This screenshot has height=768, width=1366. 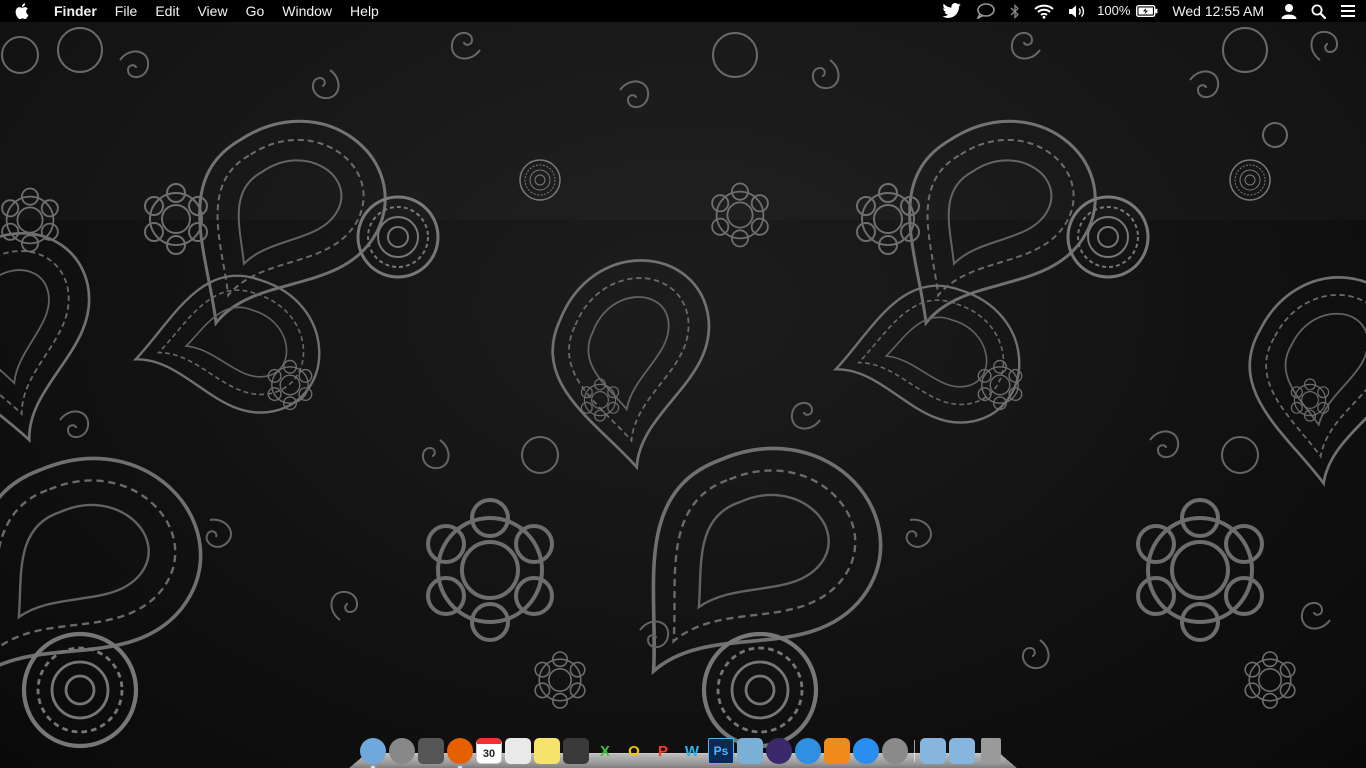 I want to click on excel-icon: X, so click(x=605, y=751).